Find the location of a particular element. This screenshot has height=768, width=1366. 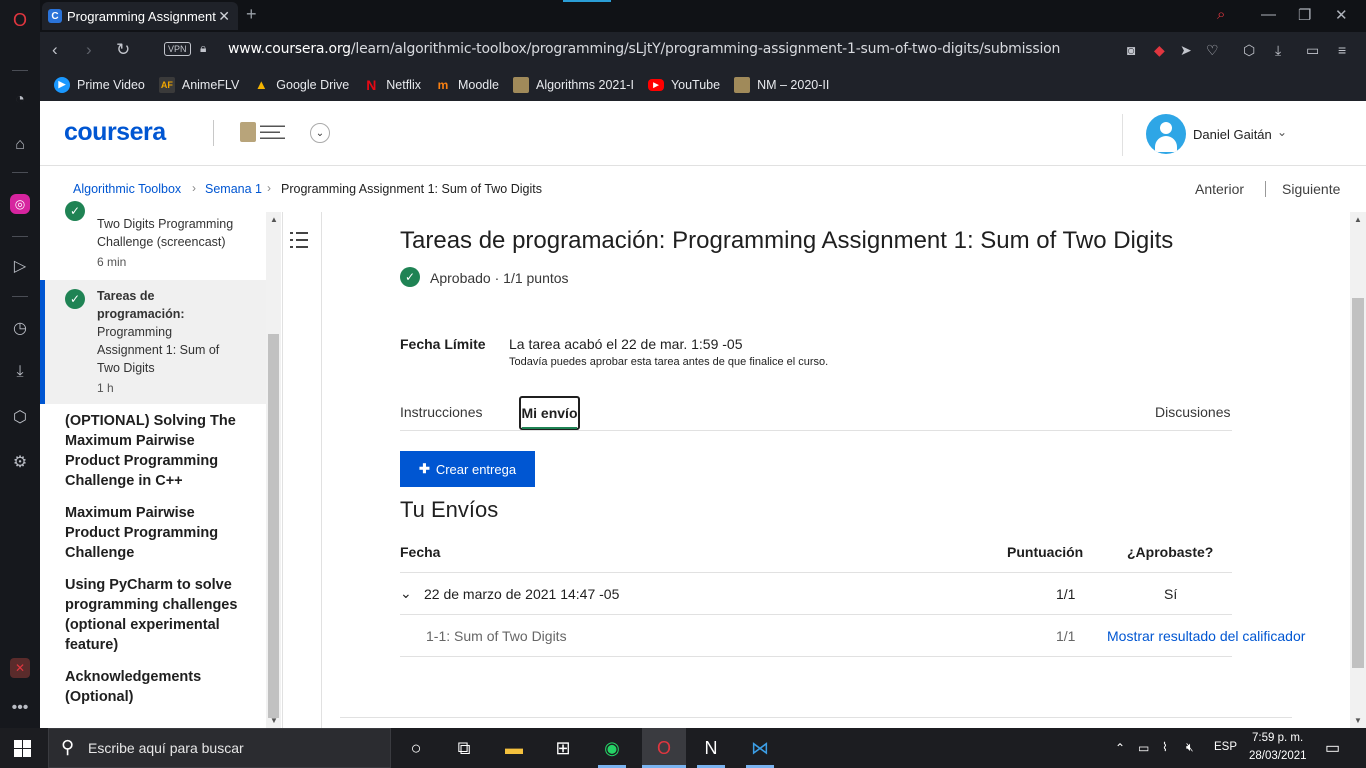

snapshot-camera-icon: ◙ is located at coordinates (1131, 50).